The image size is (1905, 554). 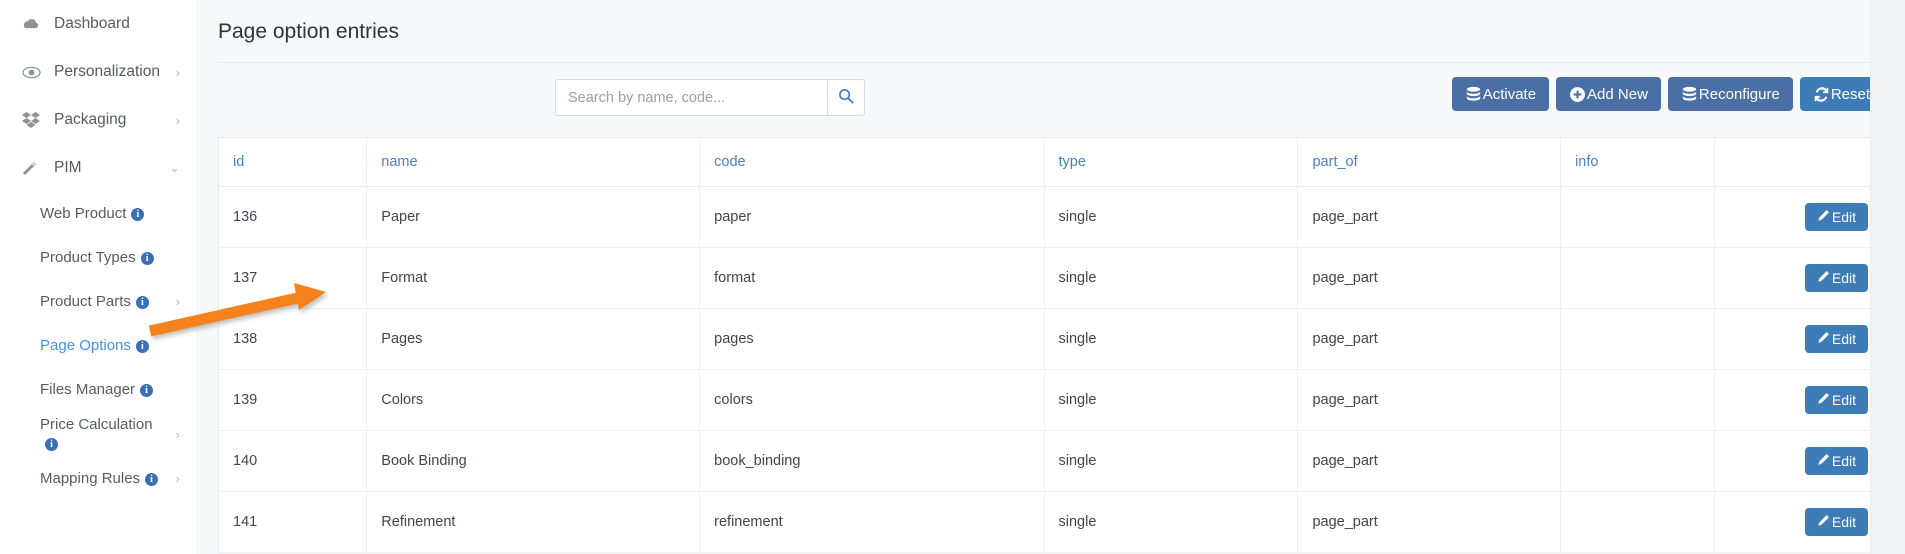 What do you see at coordinates (533, 522) in the screenshot?
I see `cell-name: Refinement` at bounding box center [533, 522].